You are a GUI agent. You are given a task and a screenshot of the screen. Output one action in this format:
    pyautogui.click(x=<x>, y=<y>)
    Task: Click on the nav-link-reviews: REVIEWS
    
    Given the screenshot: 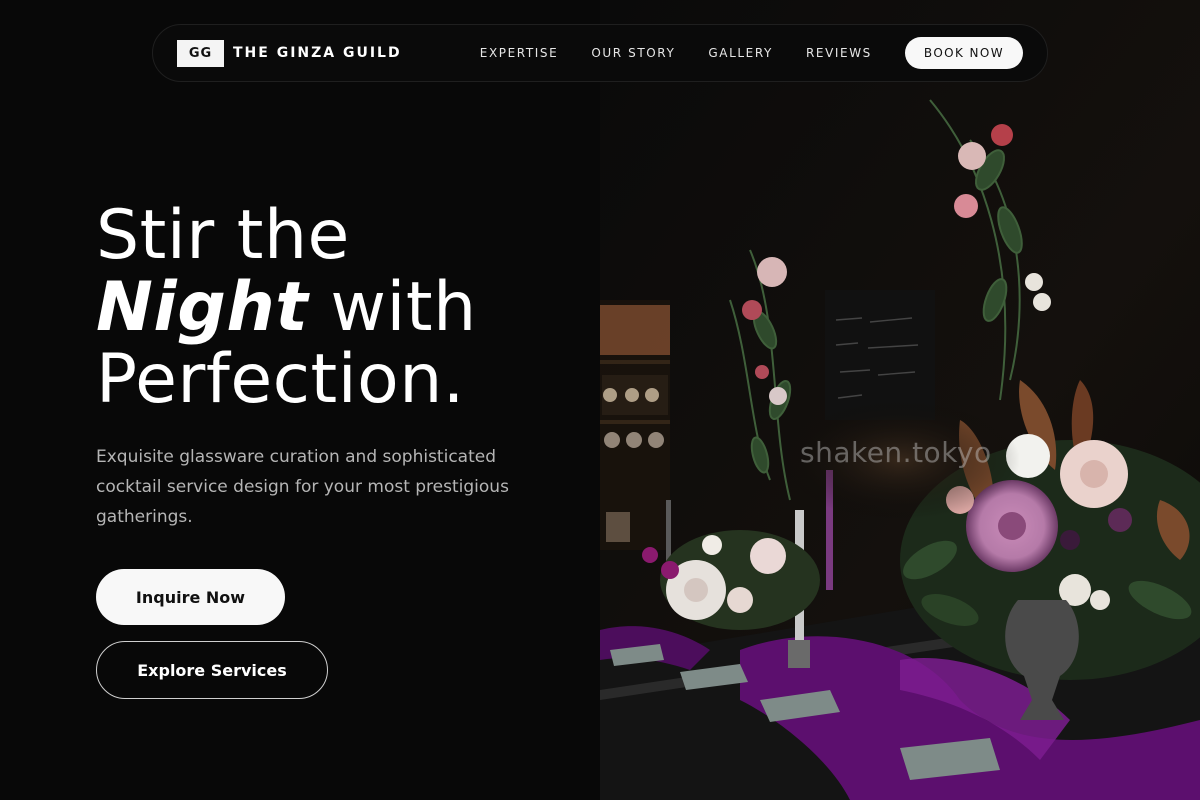 What is the action you would take?
    pyautogui.click(x=839, y=53)
    